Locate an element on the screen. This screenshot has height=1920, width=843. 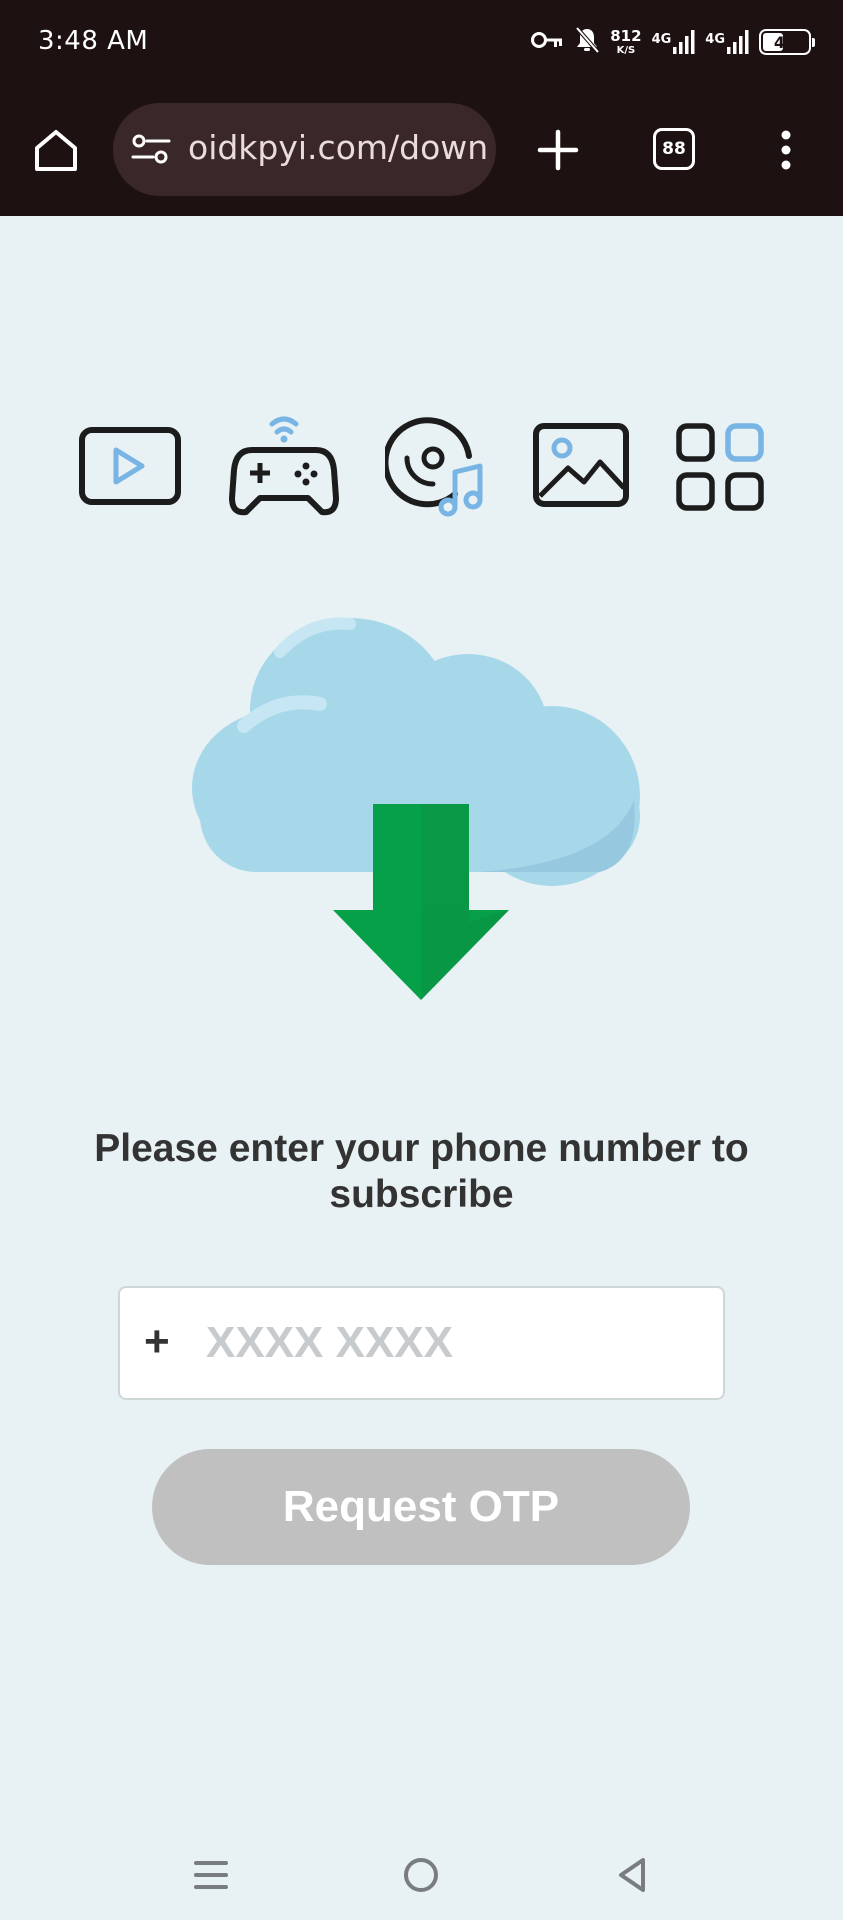
system-home-button is located at coordinates (421, 1875).